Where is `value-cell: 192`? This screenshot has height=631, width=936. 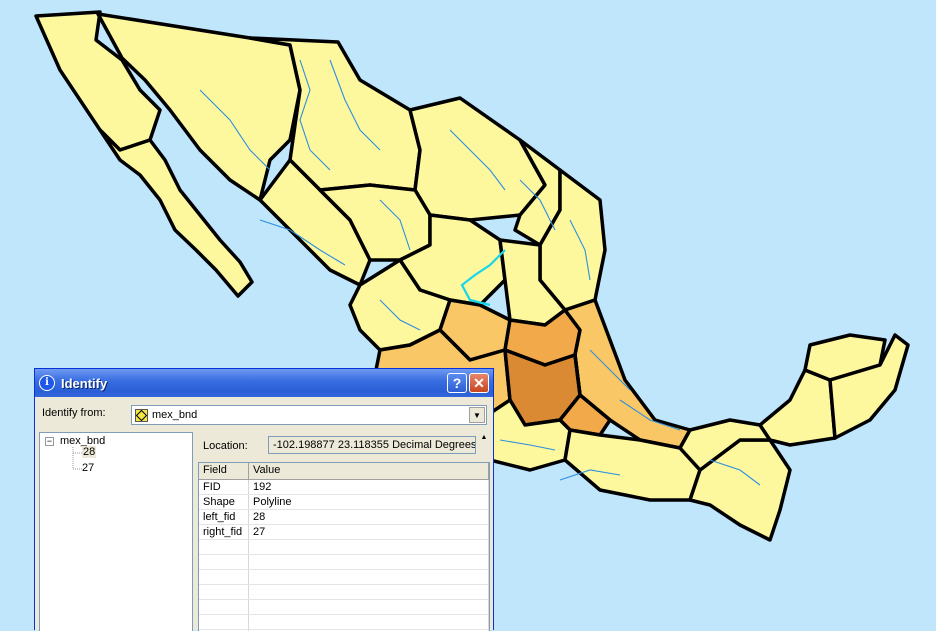
value-cell: 192 is located at coordinates (369, 487).